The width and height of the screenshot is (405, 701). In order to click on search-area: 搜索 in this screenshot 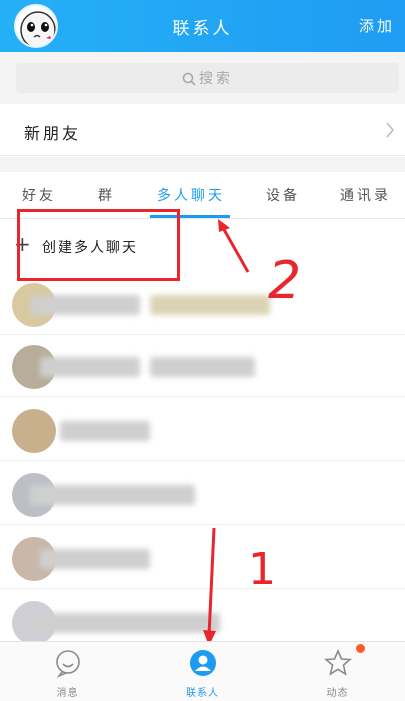, I will do `click(202, 78)`.